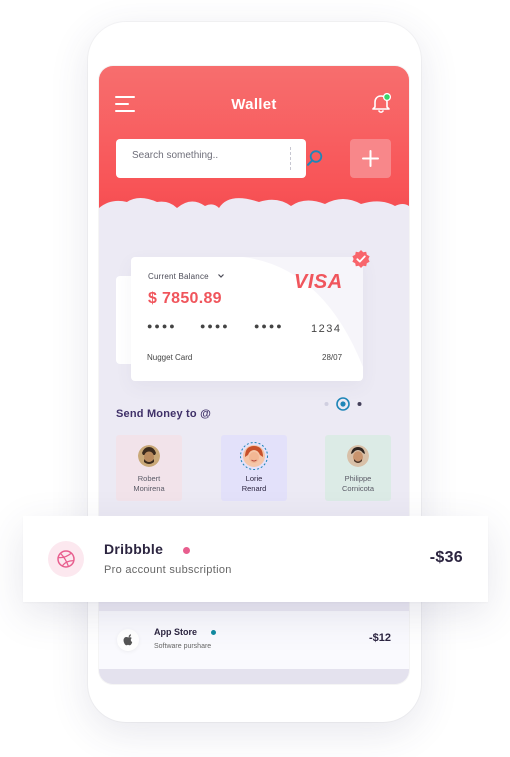 The image size is (510, 757). Describe the element at coordinates (170, 357) in the screenshot. I see `card-name: Nugget Card` at that location.